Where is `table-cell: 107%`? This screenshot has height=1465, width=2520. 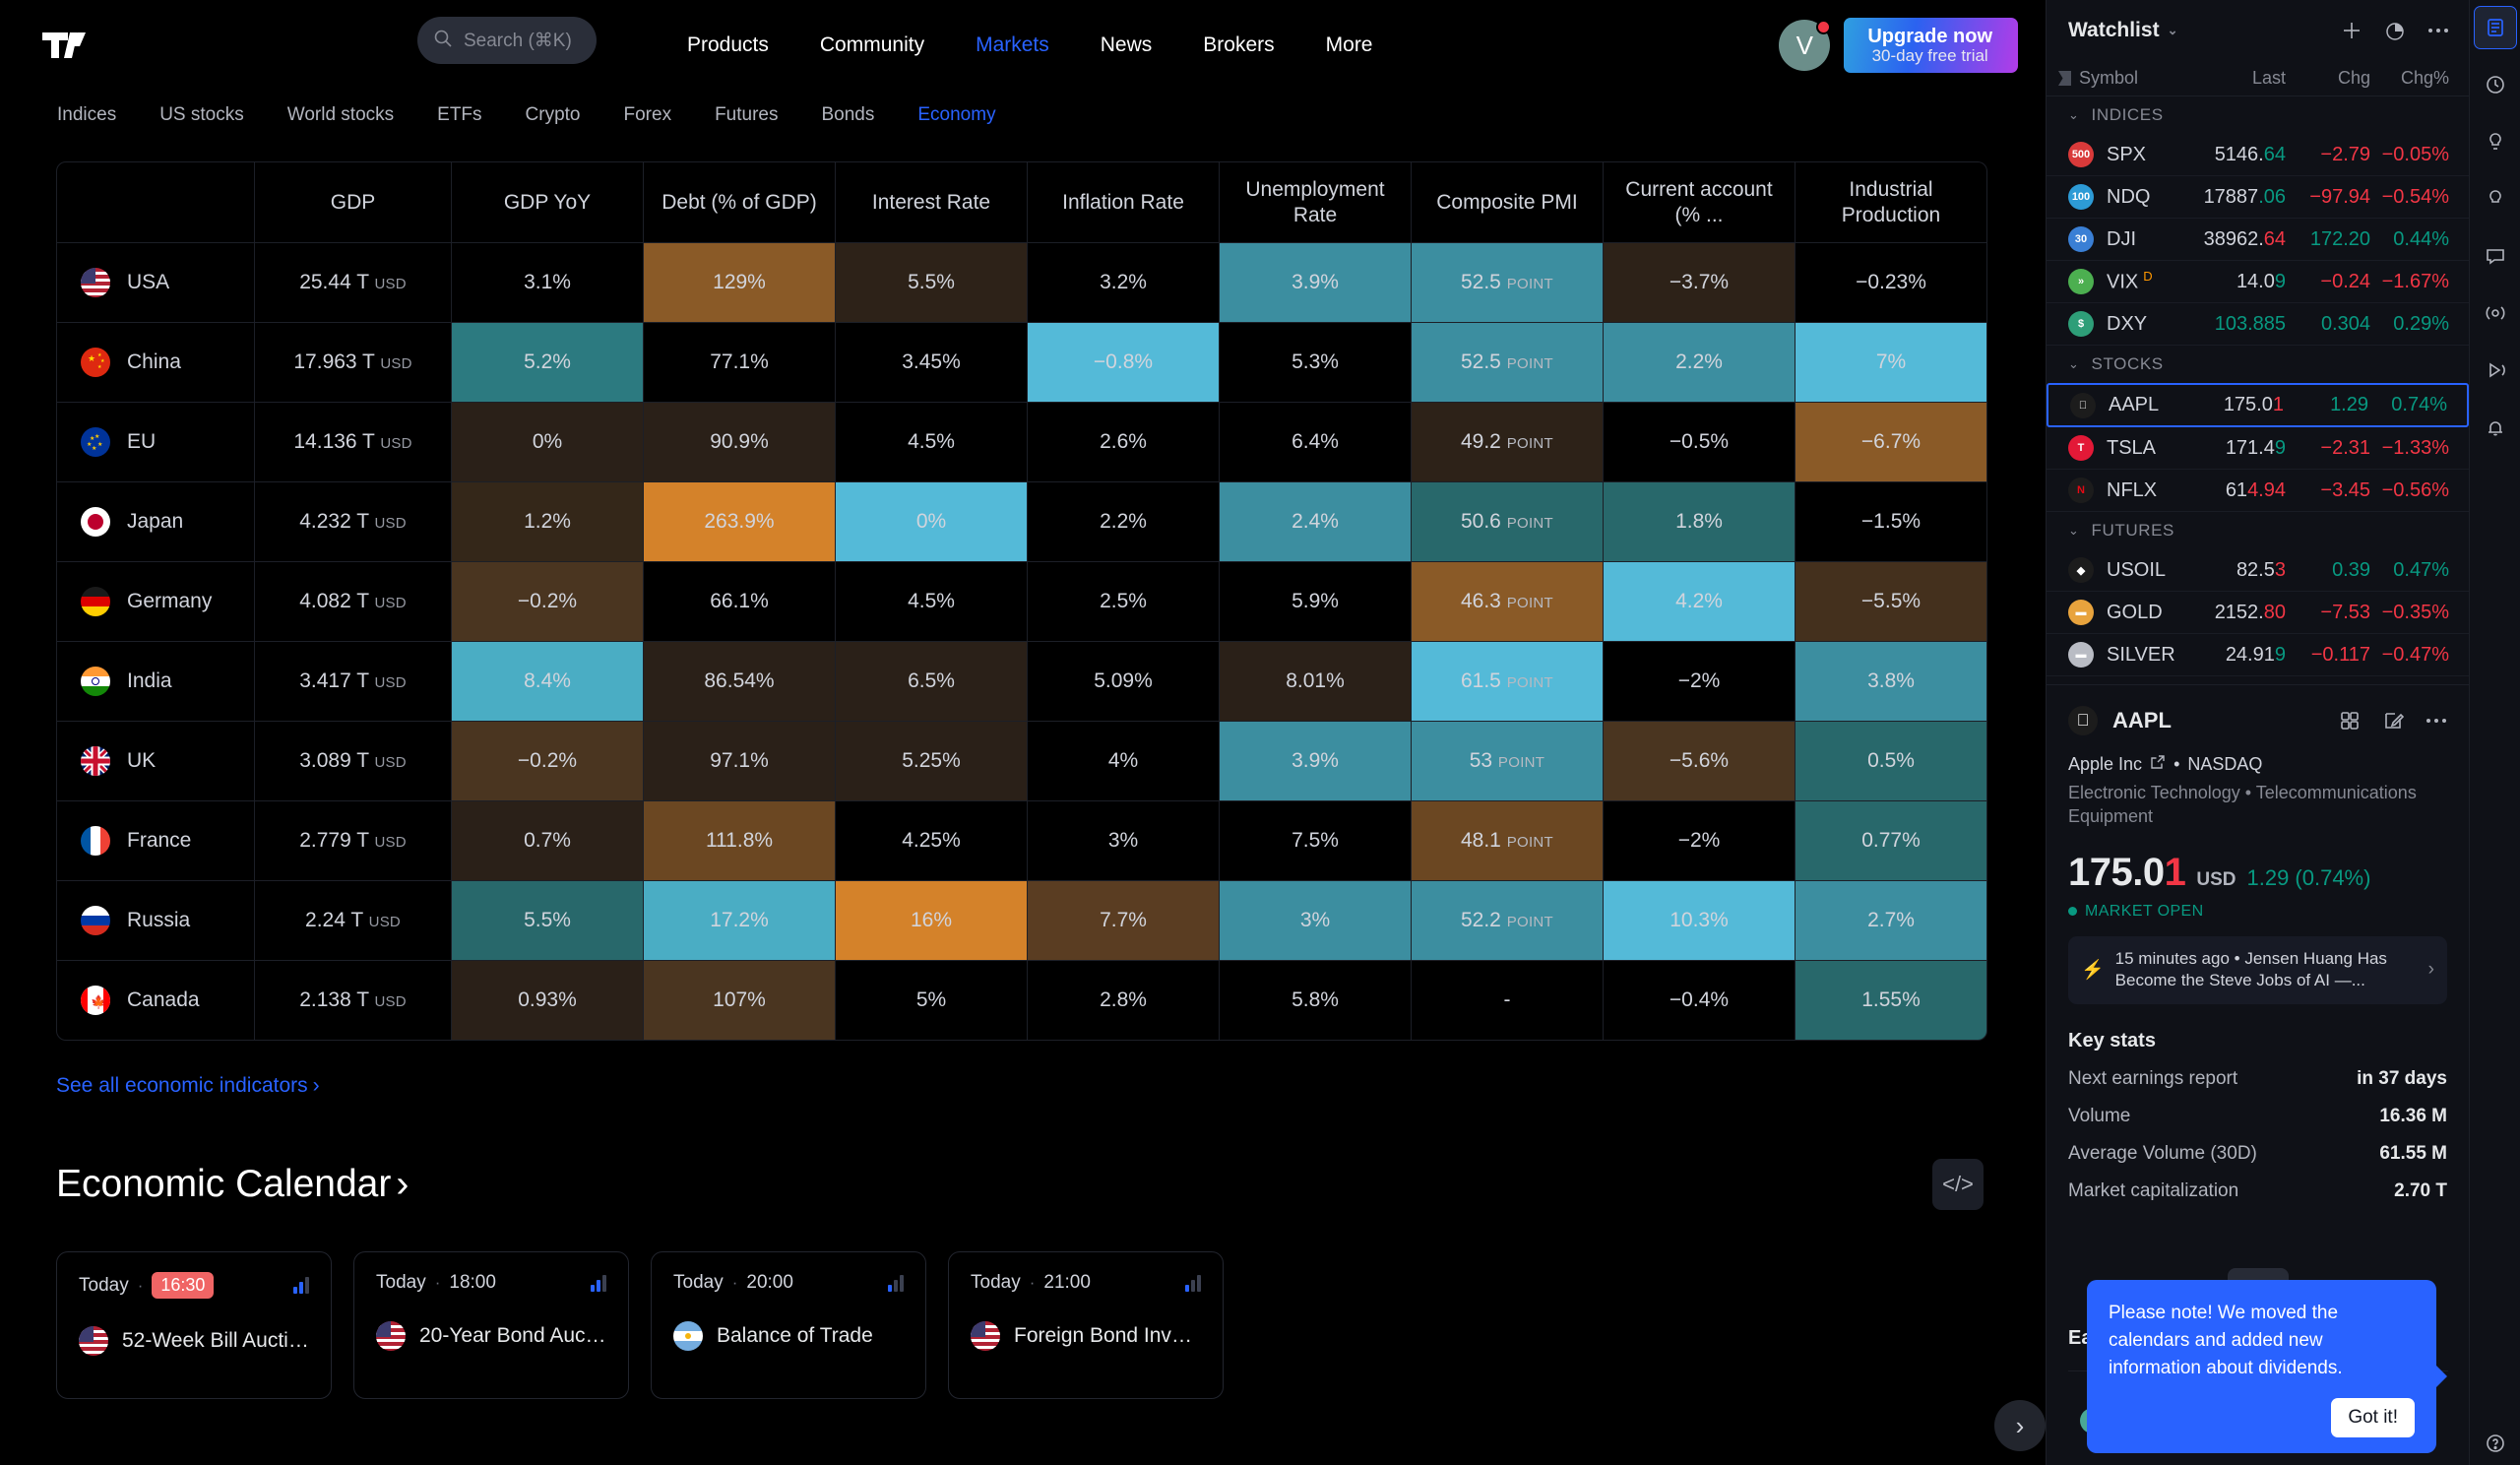 table-cell: 107% is located at coordinates (740, 1001).